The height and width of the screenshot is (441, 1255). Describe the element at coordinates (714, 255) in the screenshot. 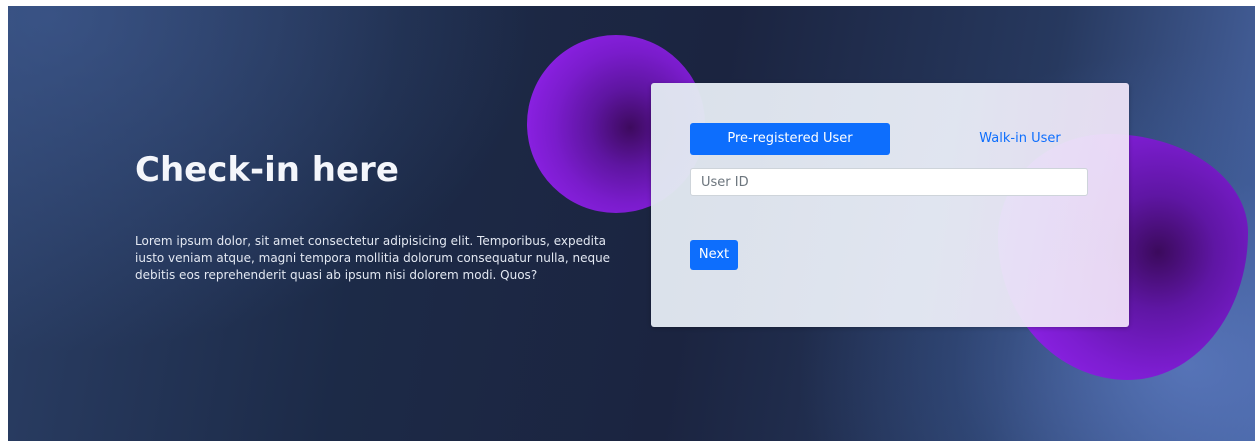

I see `next-button: Next` at that location.